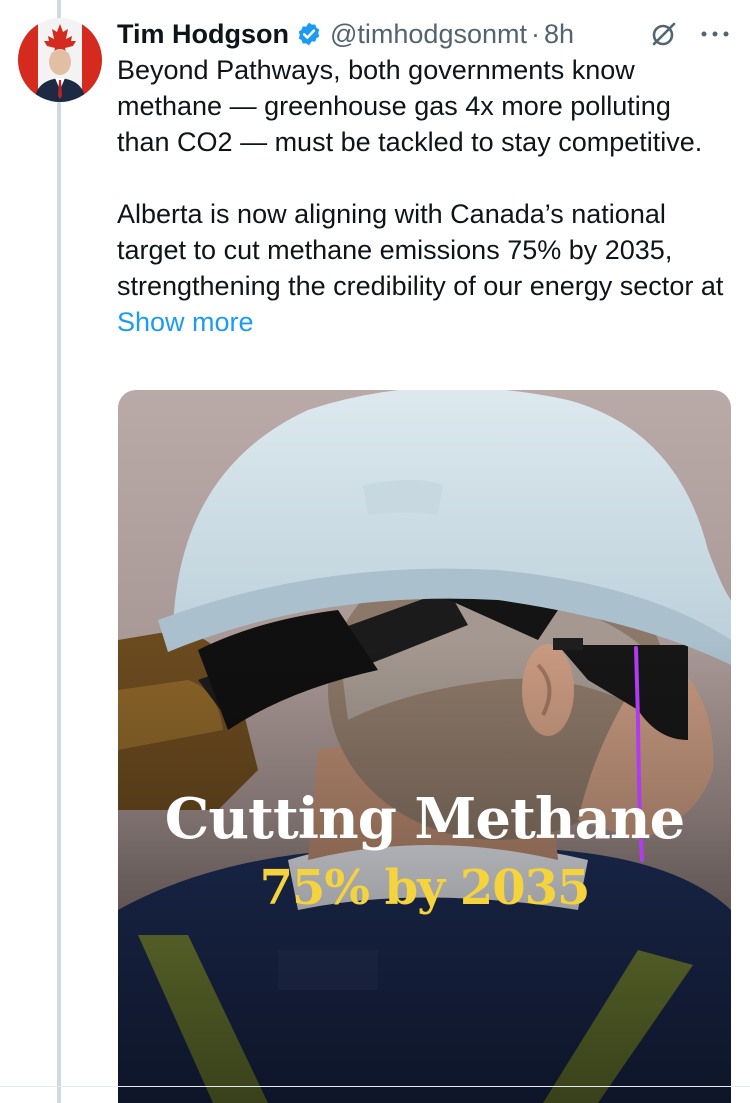 Image resolution: width=750 pixels, height=1103 pixels. I want to click on timestamp: 8h, so click(559, 34).